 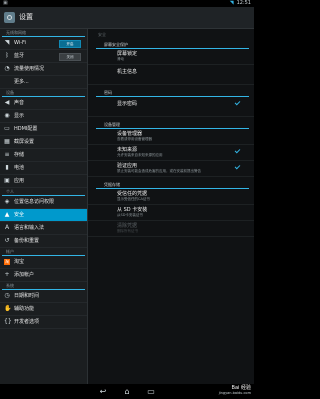 What do you see at coordinates (7, 167) in the screenshot?
I see `battery-icon: ▮` at bounding box center [7, 167].